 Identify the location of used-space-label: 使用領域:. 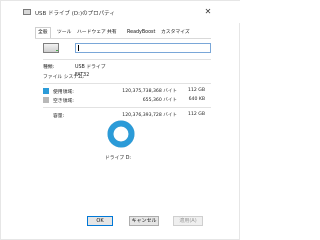
(63, 92).